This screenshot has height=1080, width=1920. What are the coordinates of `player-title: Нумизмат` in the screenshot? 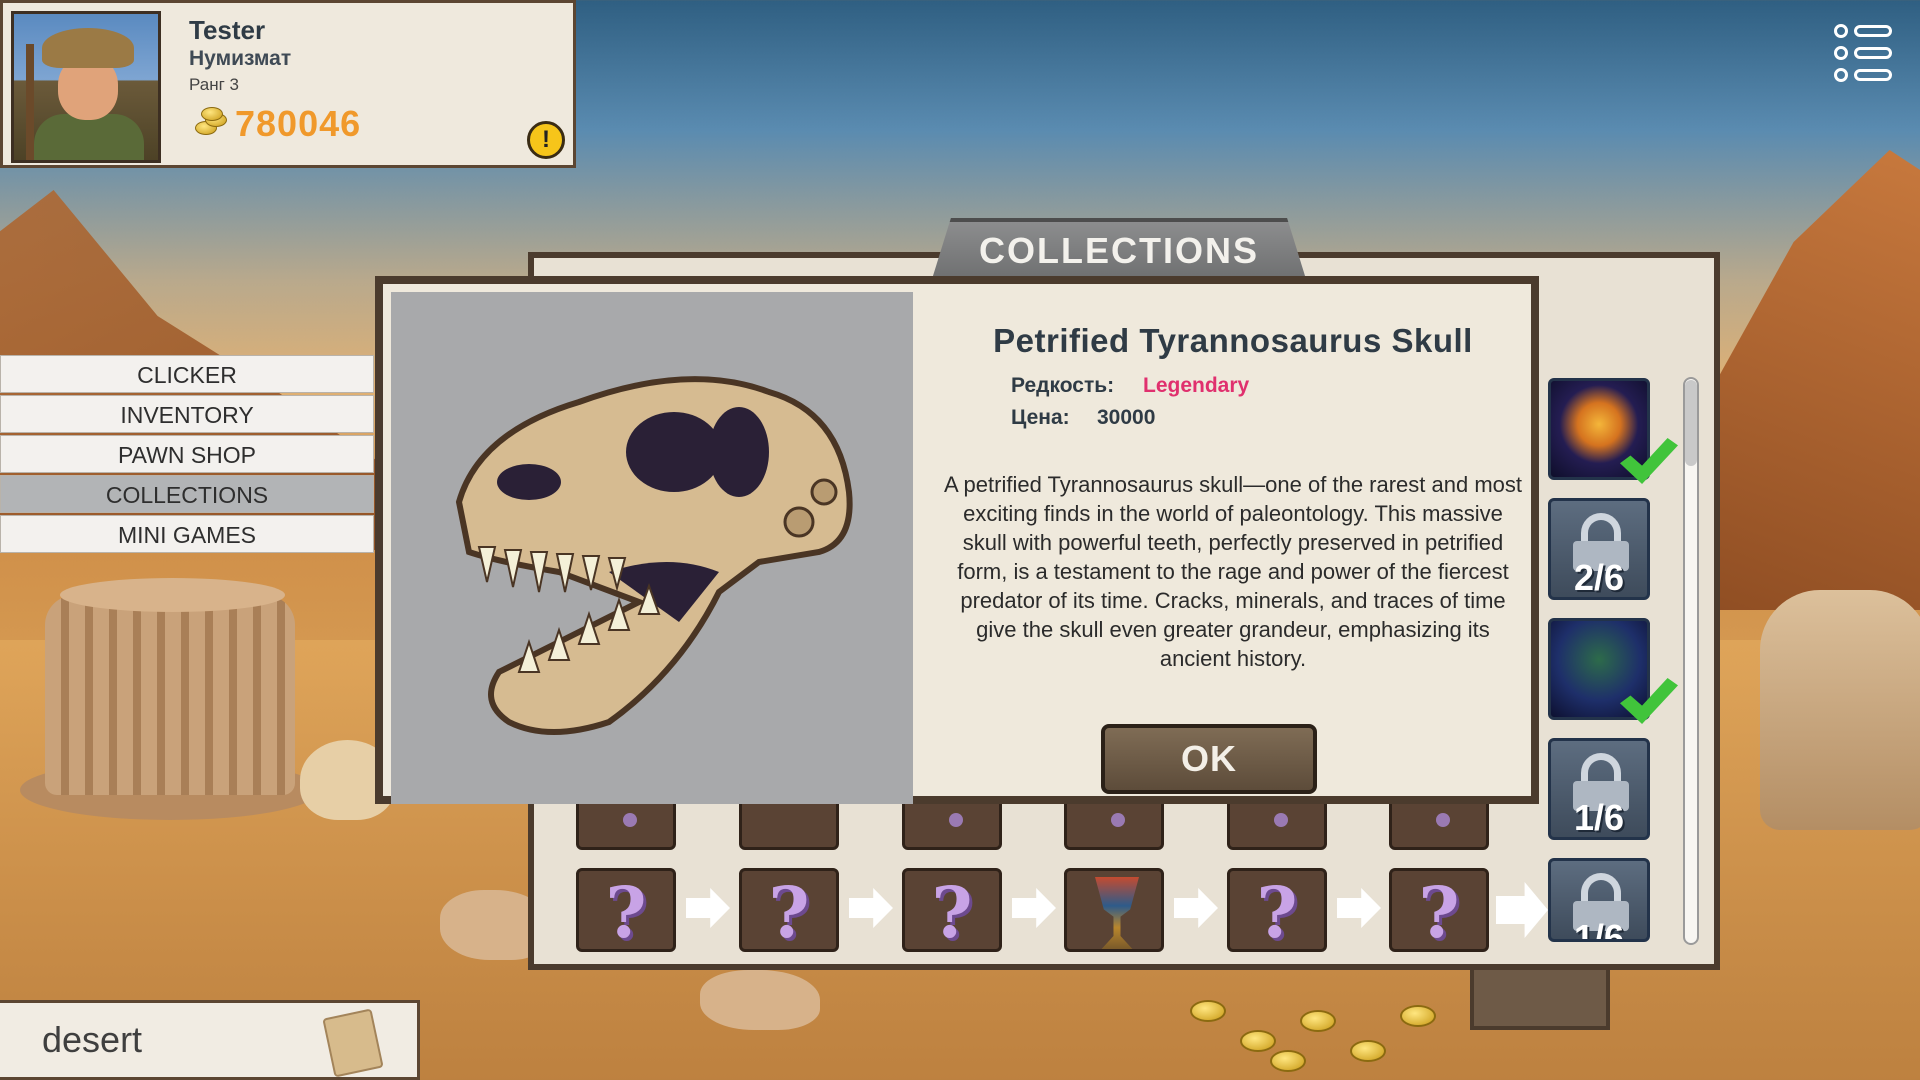 It's located at (240, 58).